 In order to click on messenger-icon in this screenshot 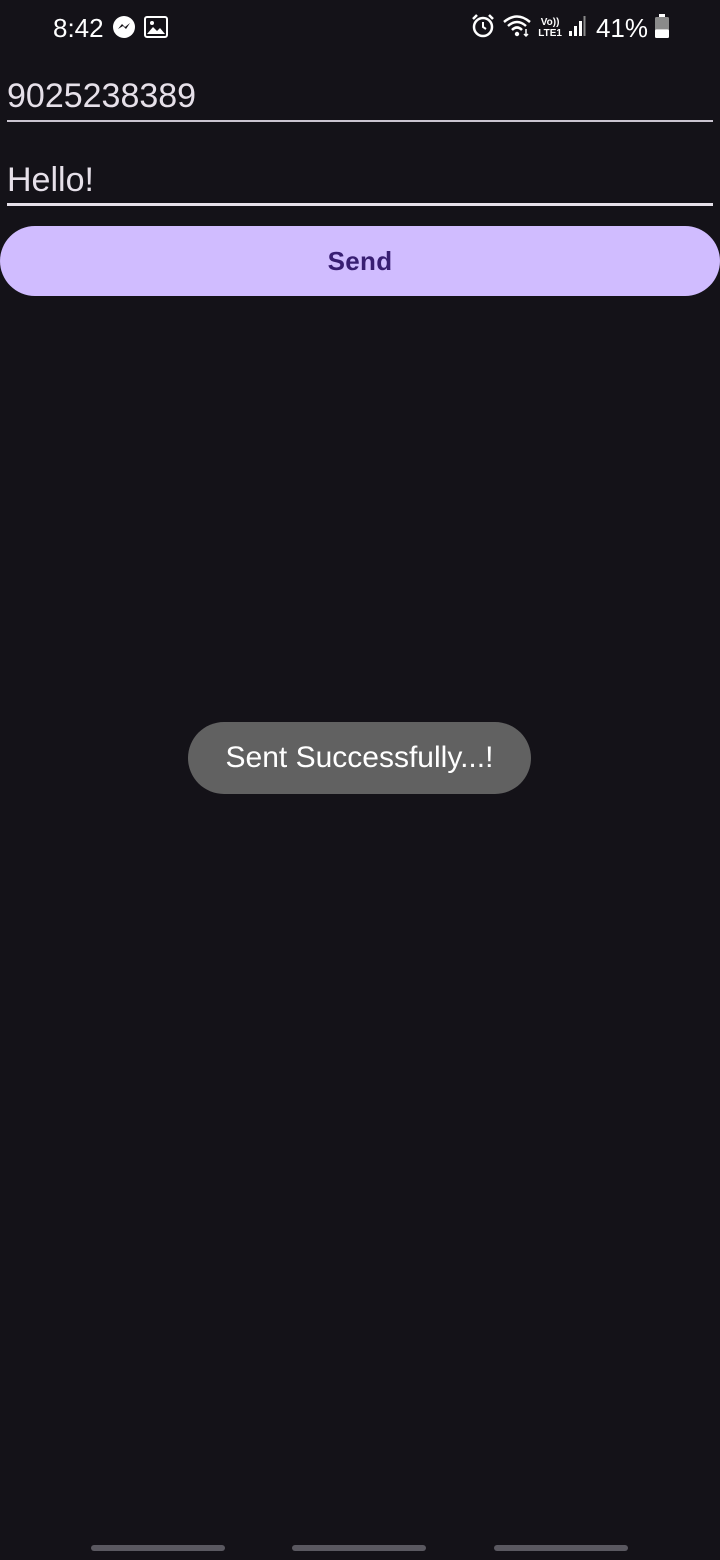, I will do `click(124, 29)`.